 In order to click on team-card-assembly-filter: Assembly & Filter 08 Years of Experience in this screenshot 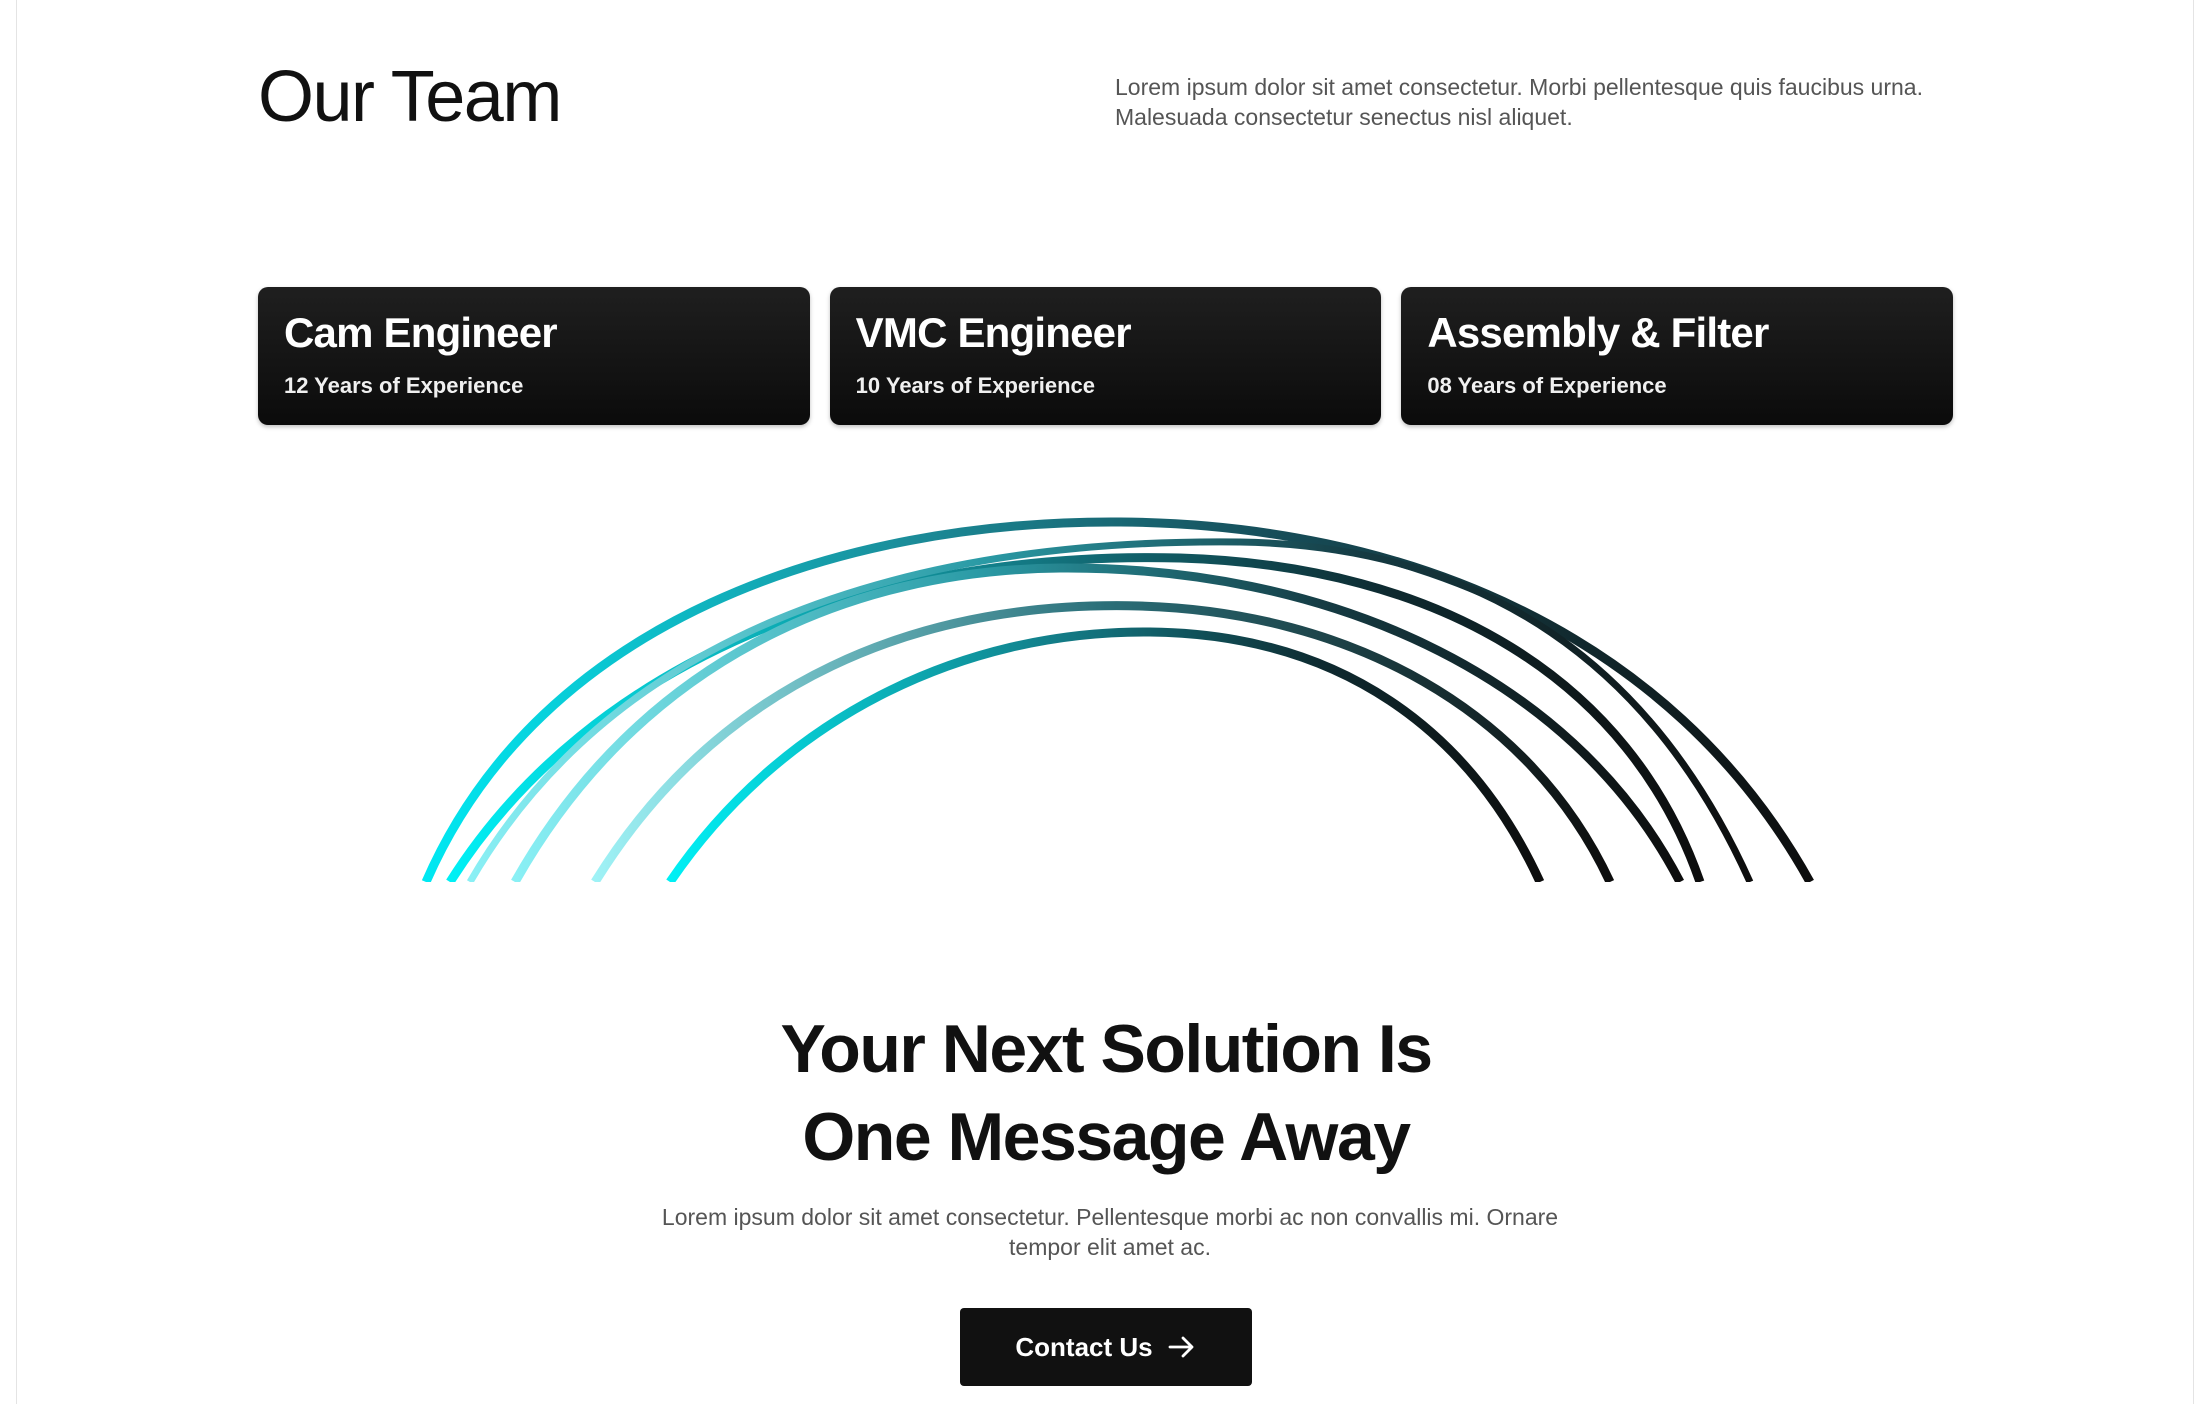, I will do `click(1677, 356)`.